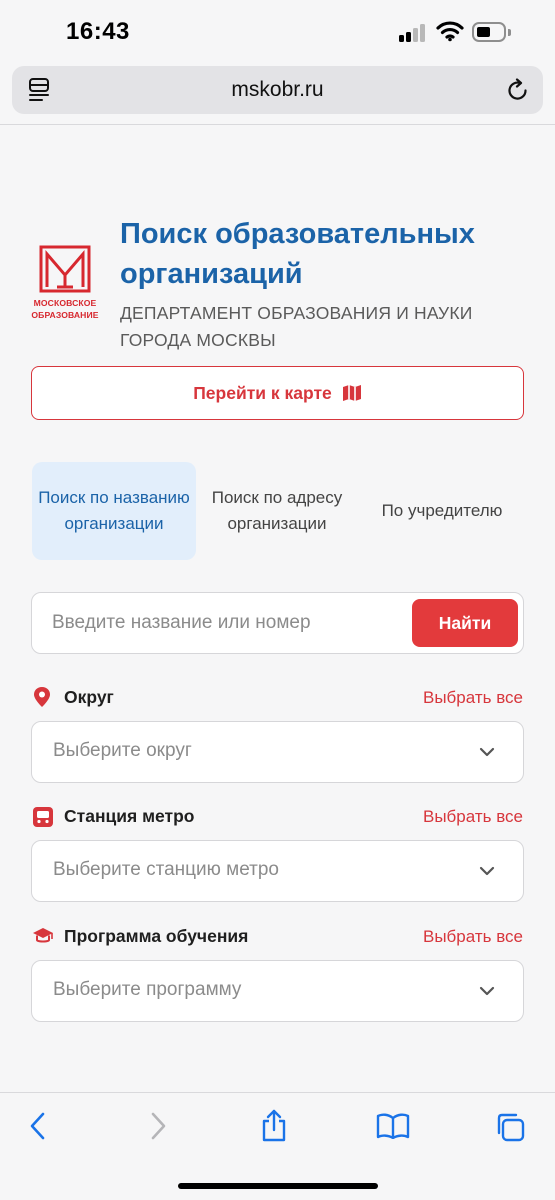 This screenshot has width=555, height=1200. Describe the element at coordinates (278, 1186) in the screenshot. I see `home-indicator` at that location.